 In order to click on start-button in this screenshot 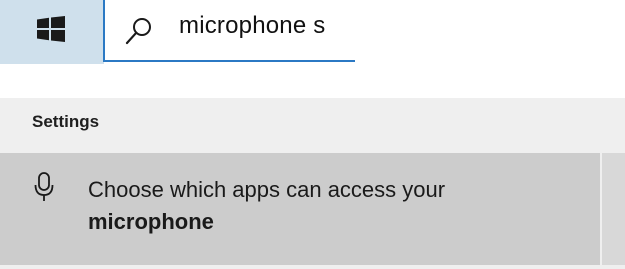, I will do `click(52, 32)`.